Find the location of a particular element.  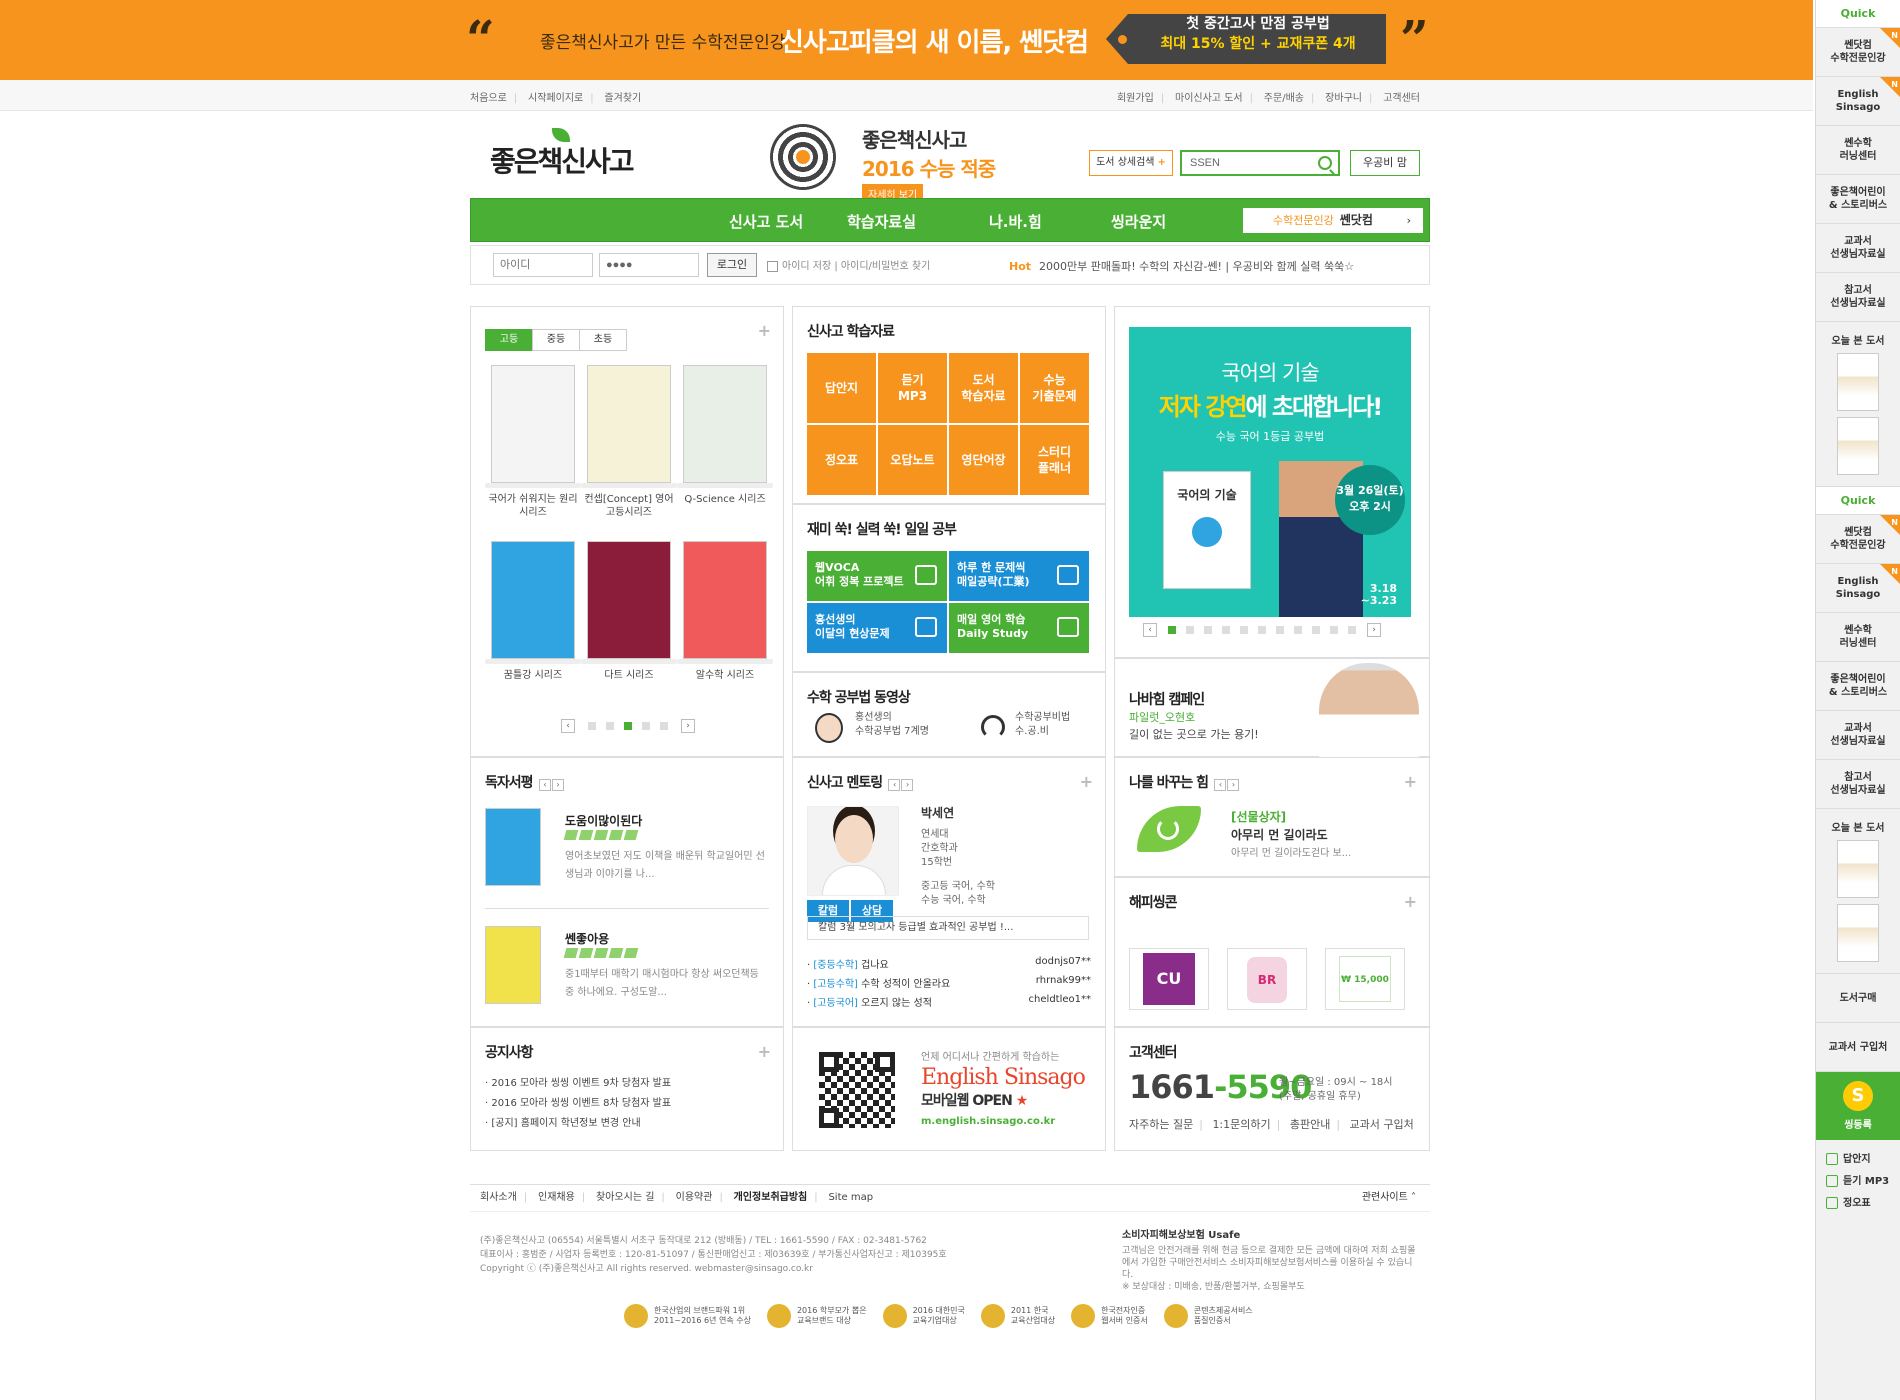

password-field is located at coordinates (649, 265).